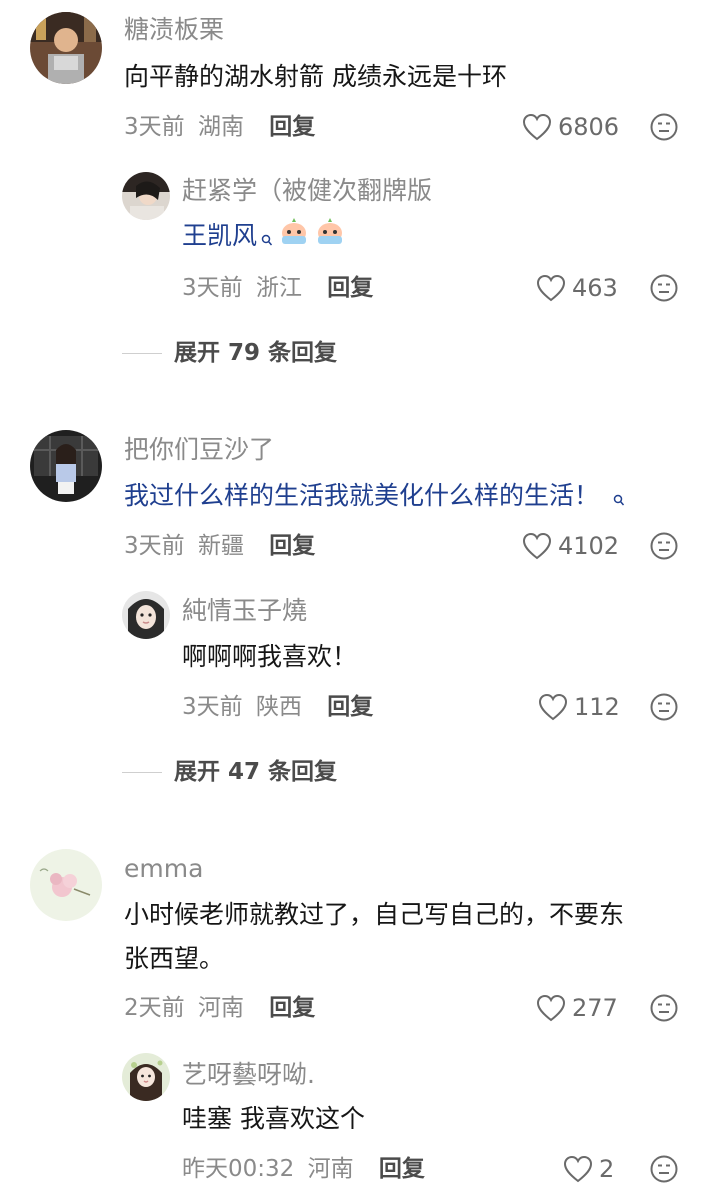 This screenshot has width=719, height=1188. Describe the element at coordinates (238, 1169) in the screenshot. I see `reply-time: 昨天00:32` at that location.